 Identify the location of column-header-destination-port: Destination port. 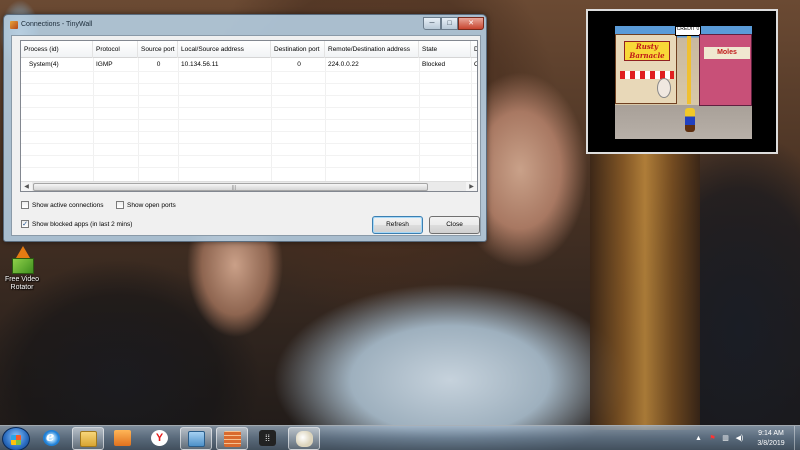
(298, 49).